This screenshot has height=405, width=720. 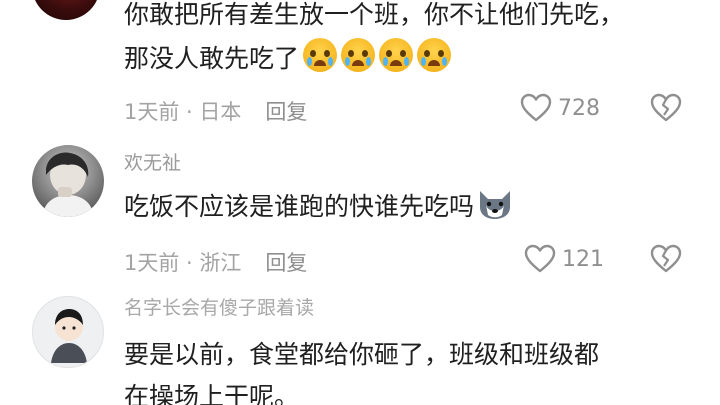 I want to click on comment-meta: 1天前 · 浙江 回复, so click(x=215, y=262).